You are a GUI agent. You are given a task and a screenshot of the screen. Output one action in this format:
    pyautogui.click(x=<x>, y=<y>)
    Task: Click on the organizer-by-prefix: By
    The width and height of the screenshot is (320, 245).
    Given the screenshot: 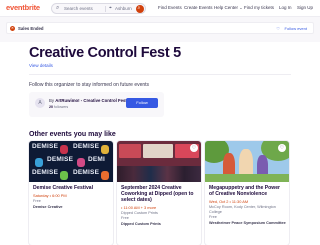 What is the action you would take?
    pyautogui.click(x=52, y=100)
    